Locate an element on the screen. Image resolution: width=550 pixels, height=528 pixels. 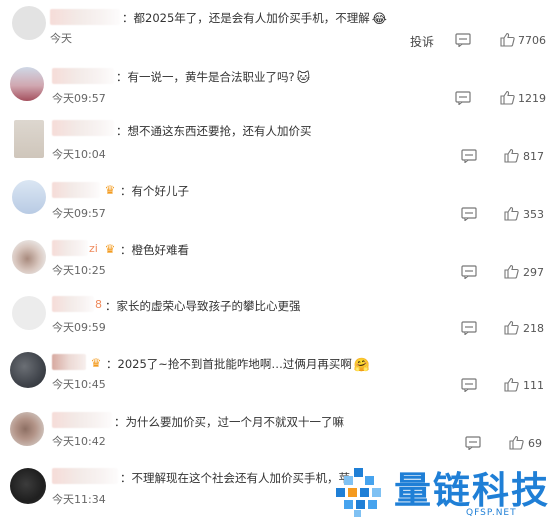
comment-time: 今天10:25 is located at coordinates (79, 270).